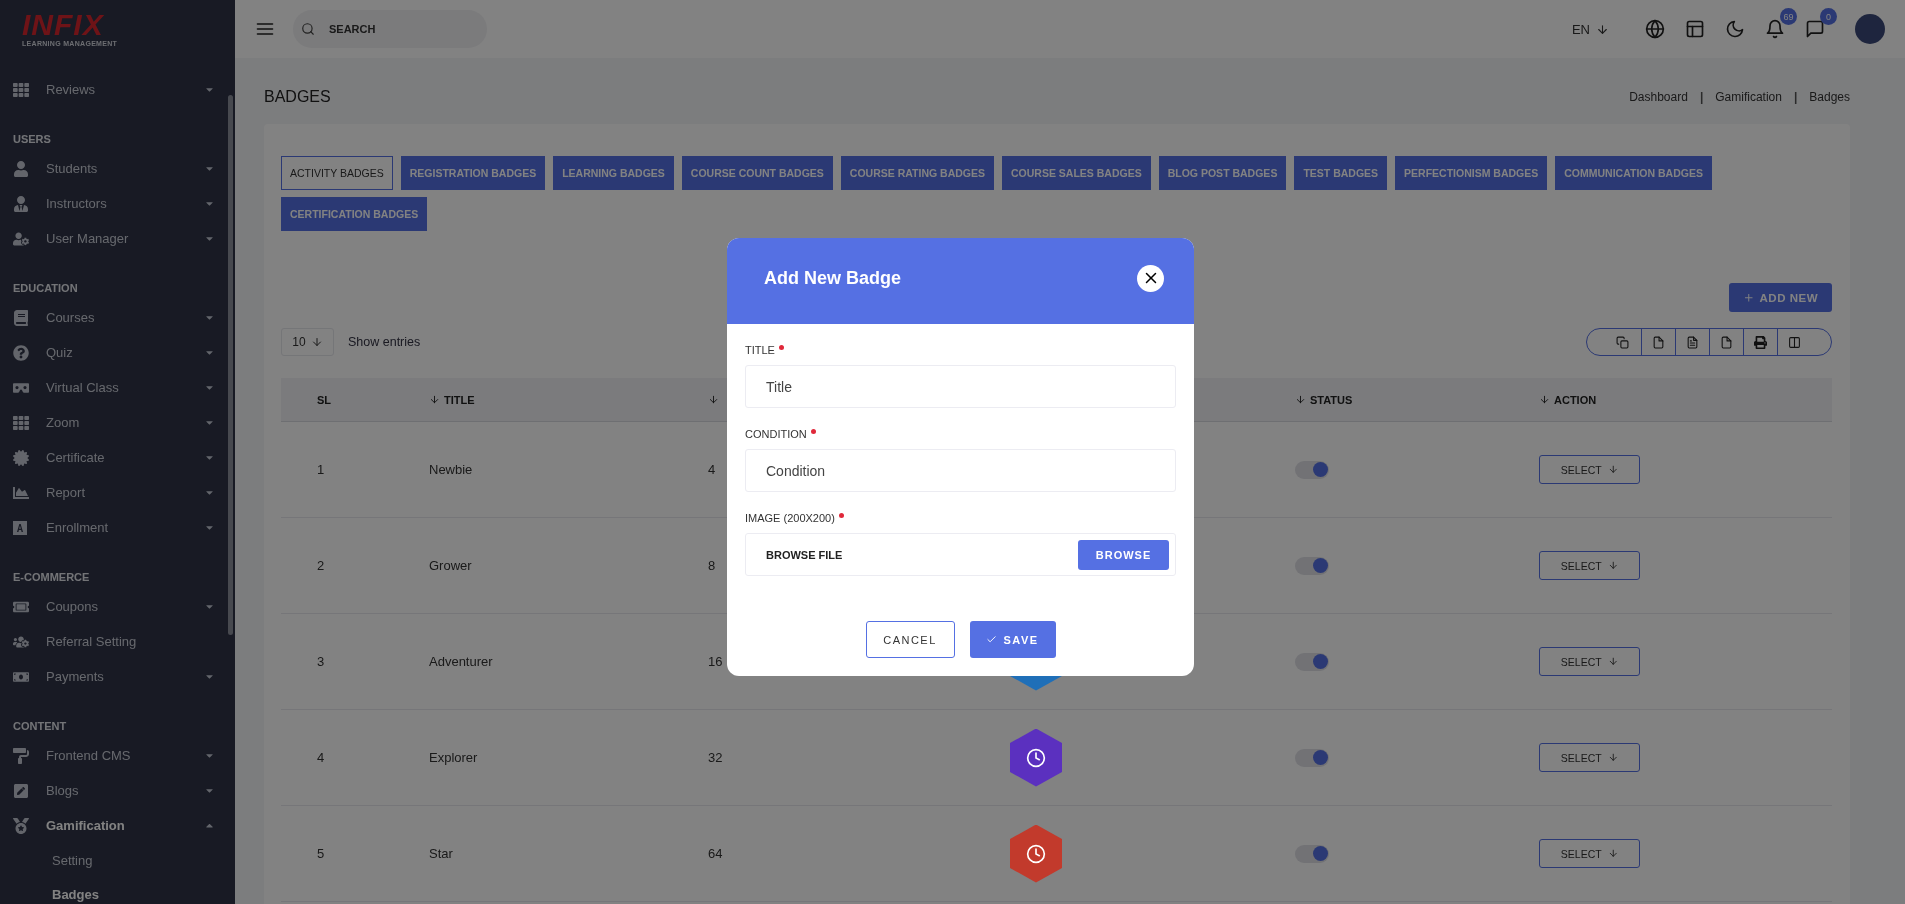 This screenshot has height=904, width=1905. Describe the element at coordinates (760, 350) in the screenshot. I see `field-label: TITLE` at that location.